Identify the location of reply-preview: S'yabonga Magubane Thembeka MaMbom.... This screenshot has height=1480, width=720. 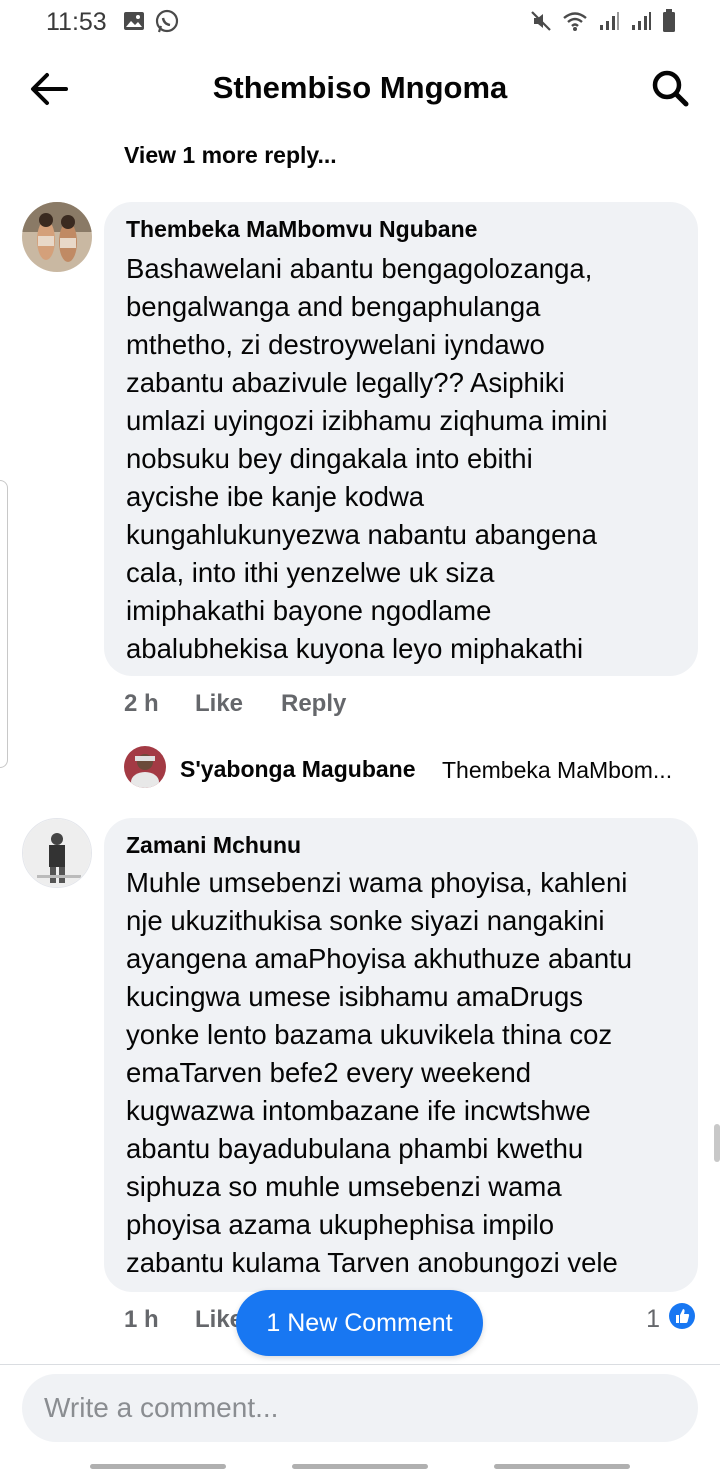
(414, 769).